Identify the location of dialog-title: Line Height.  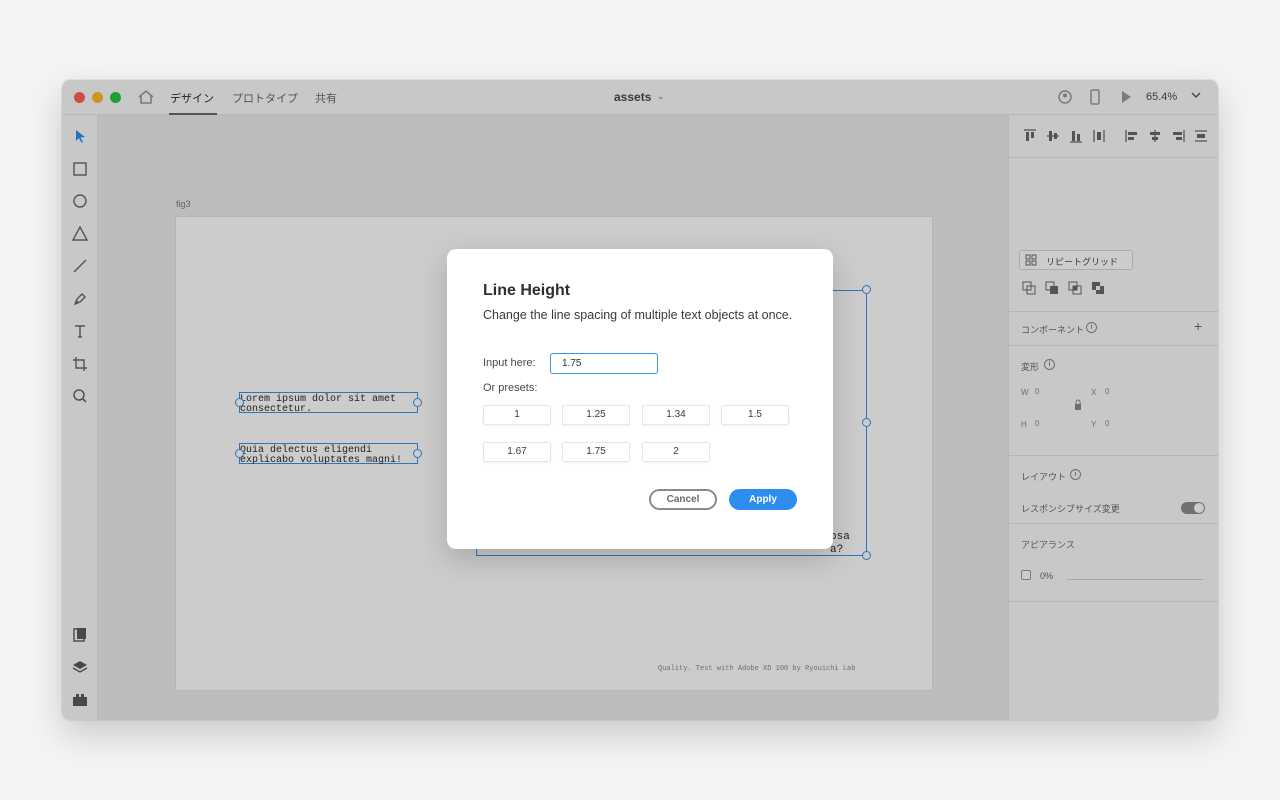
(527, 290).